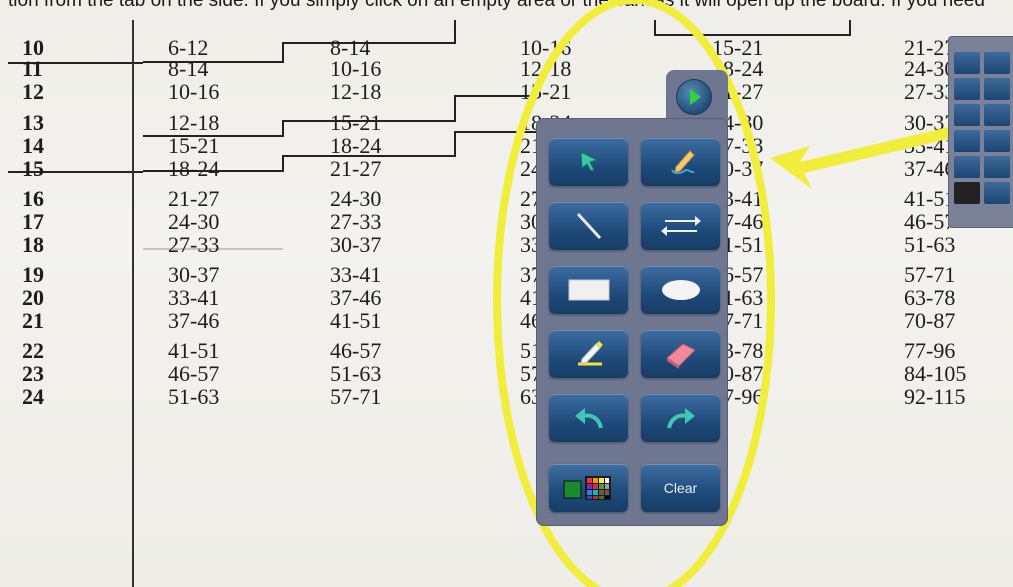 This screenshot has width=1013, height=587. I want to click on eraser-tool-button, so click(680, 354).